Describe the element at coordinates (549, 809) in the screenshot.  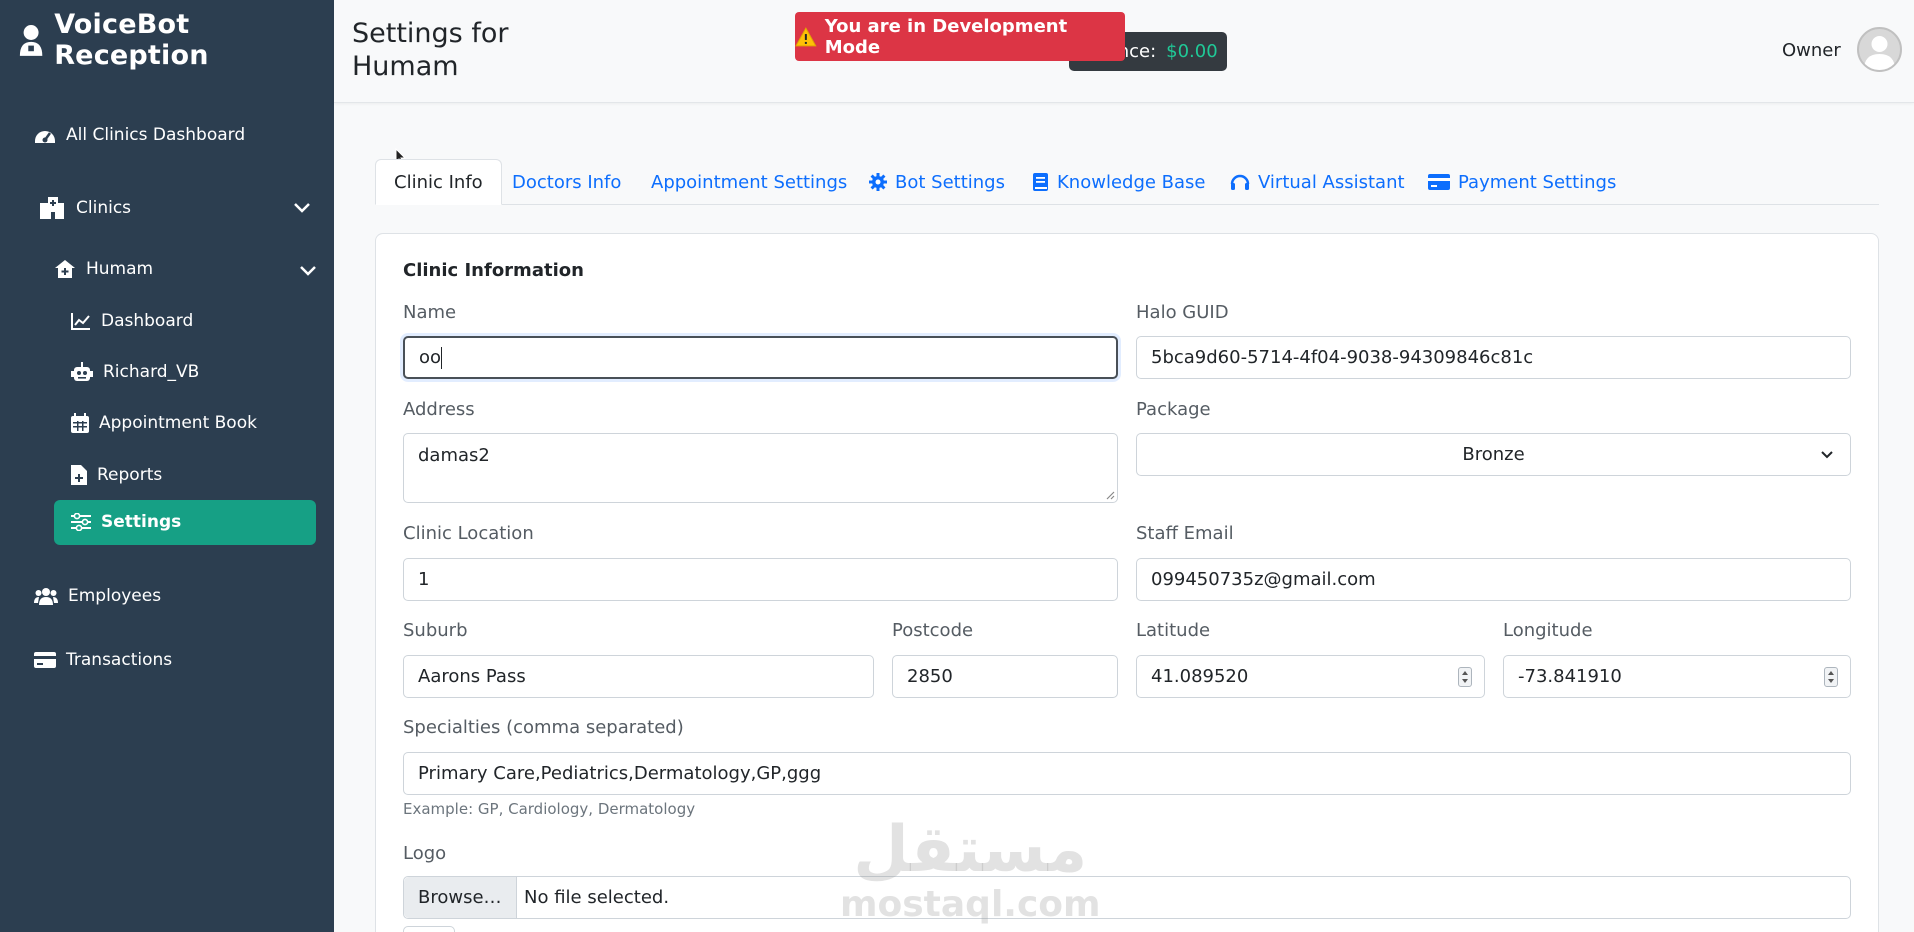
I see `specialties-hint: Example: GP, Cardiology, Dermatology` at that location.